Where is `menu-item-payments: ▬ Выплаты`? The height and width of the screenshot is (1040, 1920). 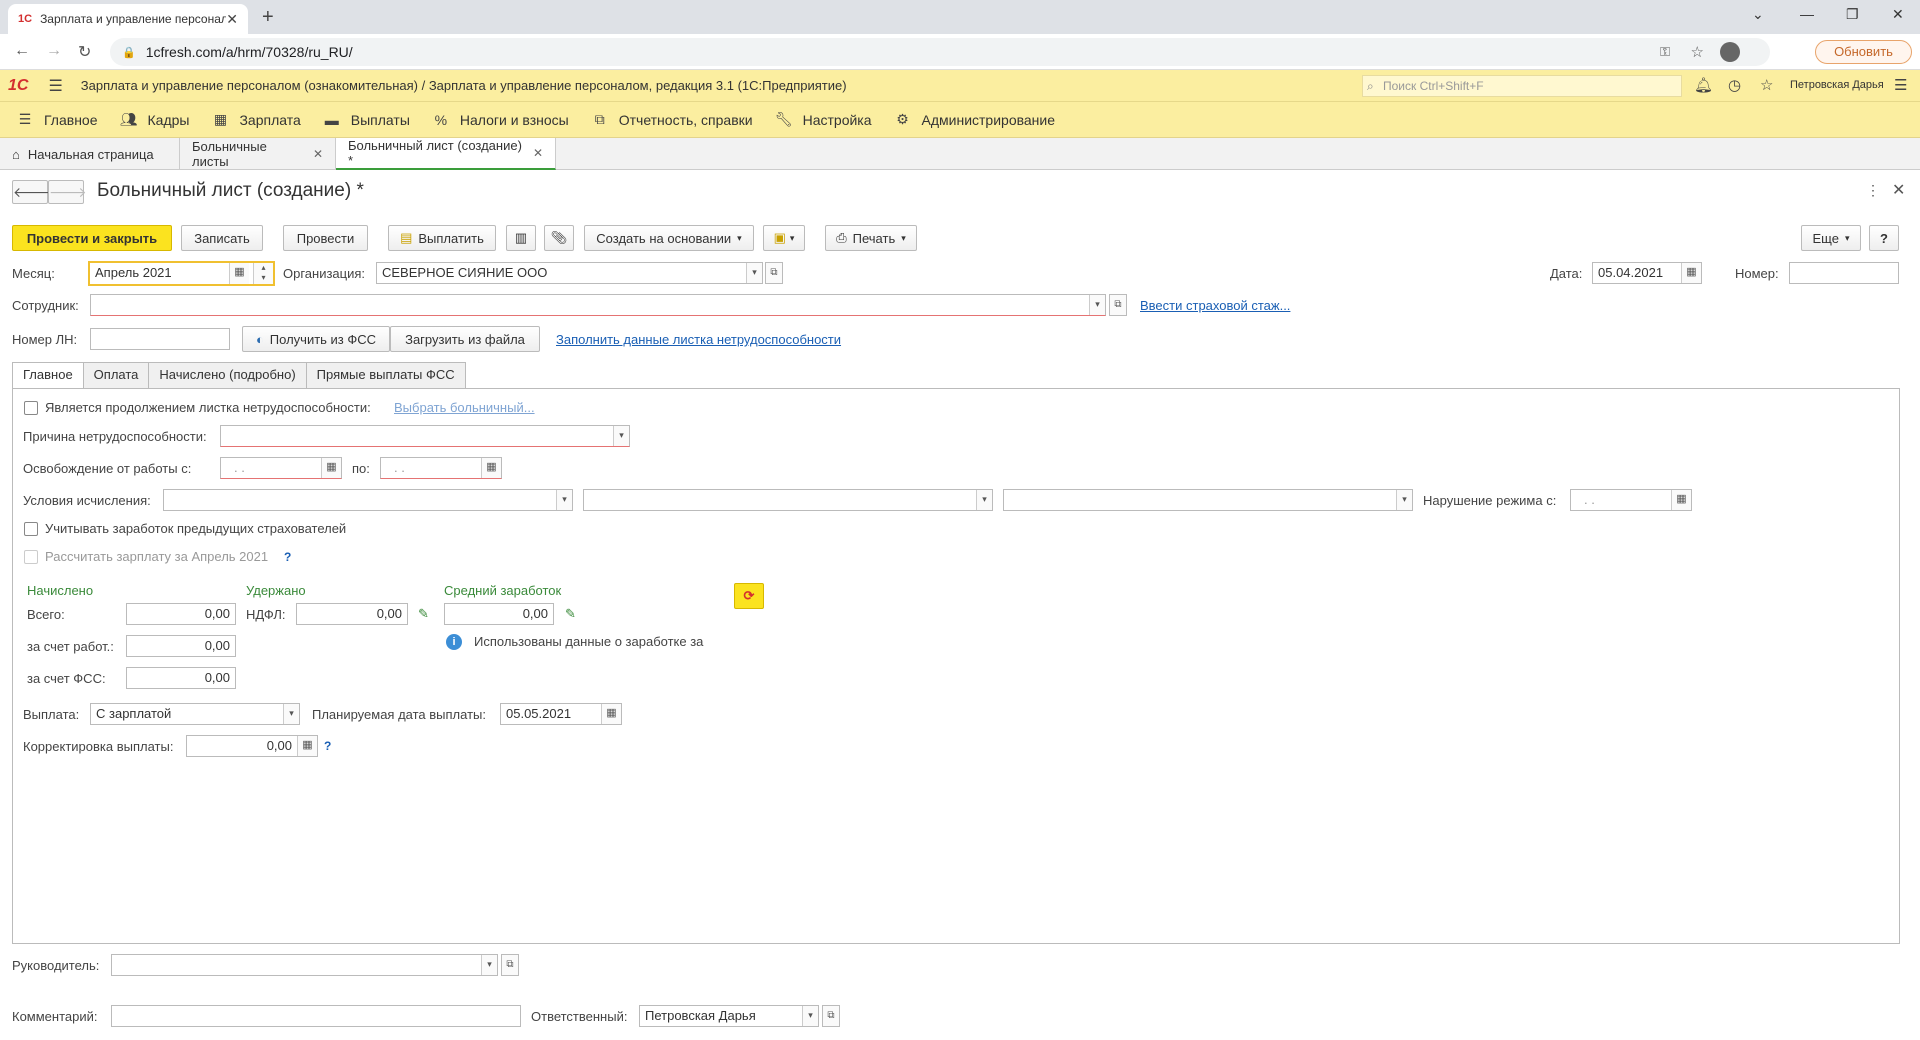
menu-item-payments: ▬ Выплаты is located at coordinates (366, 120).